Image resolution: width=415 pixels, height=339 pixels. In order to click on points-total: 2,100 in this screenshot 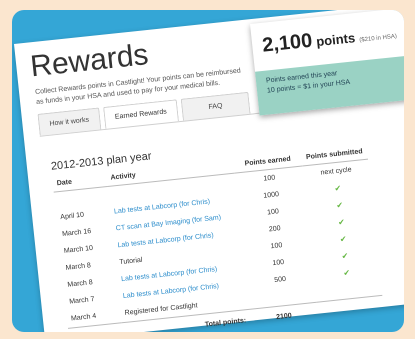, I will do `click(287, 43)`.